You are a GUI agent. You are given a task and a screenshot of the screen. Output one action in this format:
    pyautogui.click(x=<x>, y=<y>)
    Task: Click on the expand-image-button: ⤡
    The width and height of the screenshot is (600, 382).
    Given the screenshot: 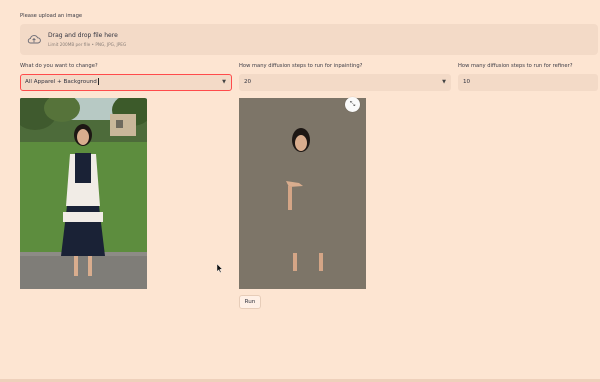 What is the action you would take?
    pyautogui.click(x=352, y=104)
    